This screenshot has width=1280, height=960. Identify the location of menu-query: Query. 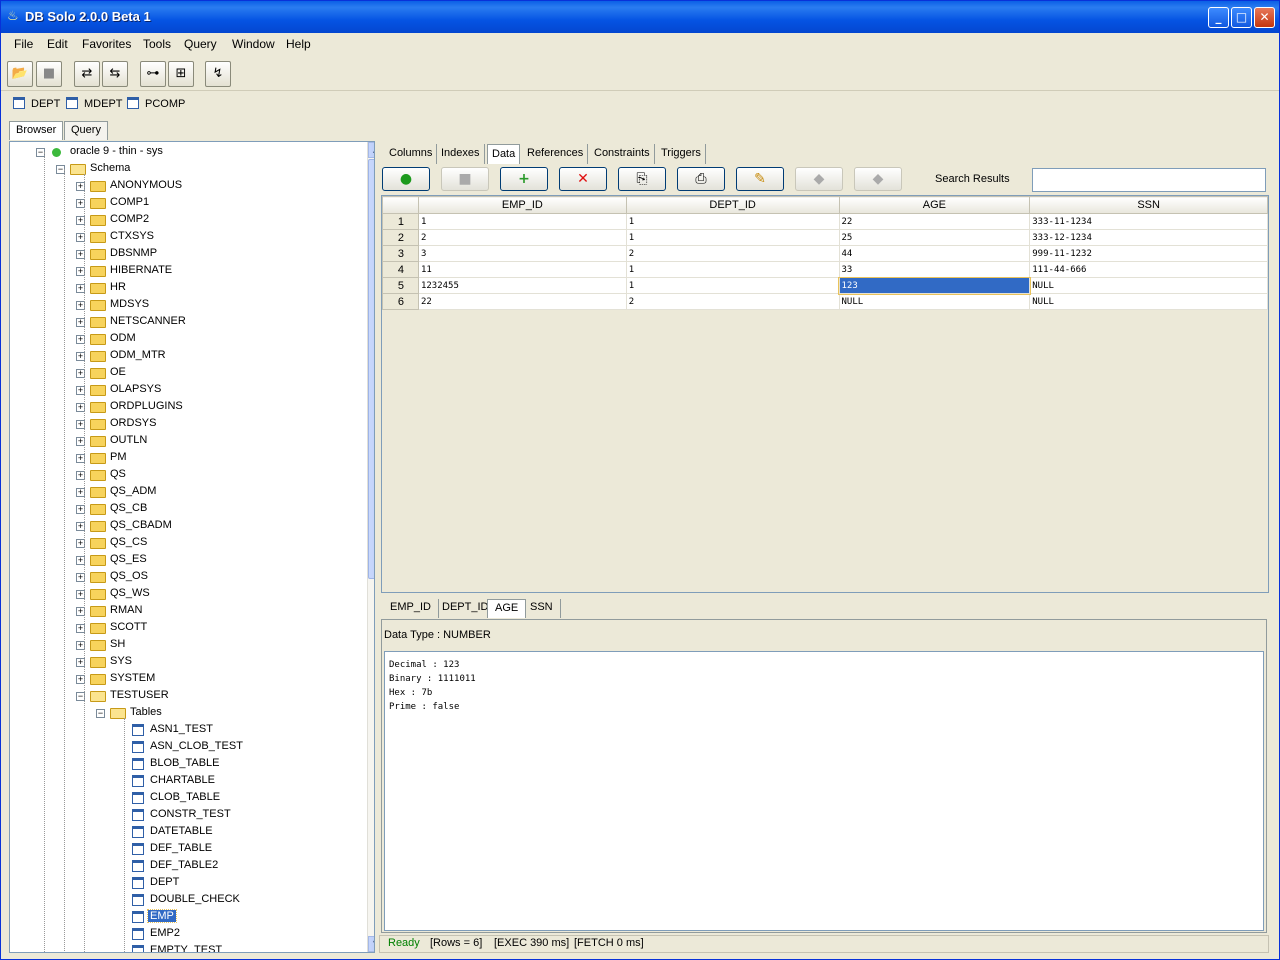
(200, 44).